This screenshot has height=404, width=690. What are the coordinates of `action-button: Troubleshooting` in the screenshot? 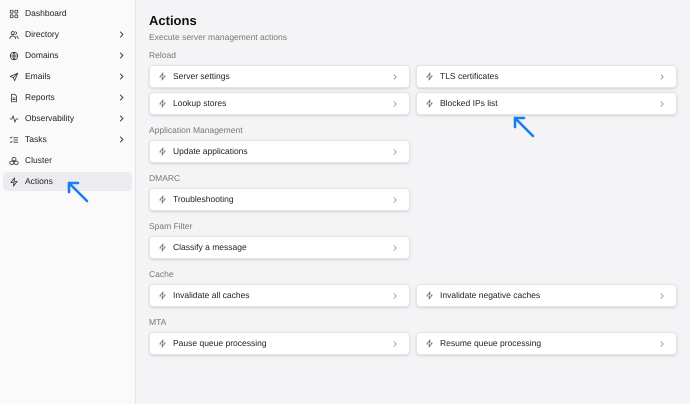 It's located at (279, 199).